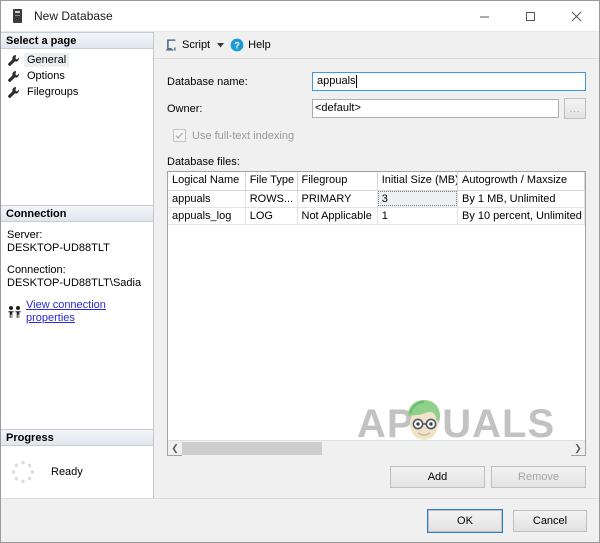  Describe the element at coordinates (74, 282) in the screenshot. I see `connection-value: DESKTOP-UD88TLT\Sadia` at that location.